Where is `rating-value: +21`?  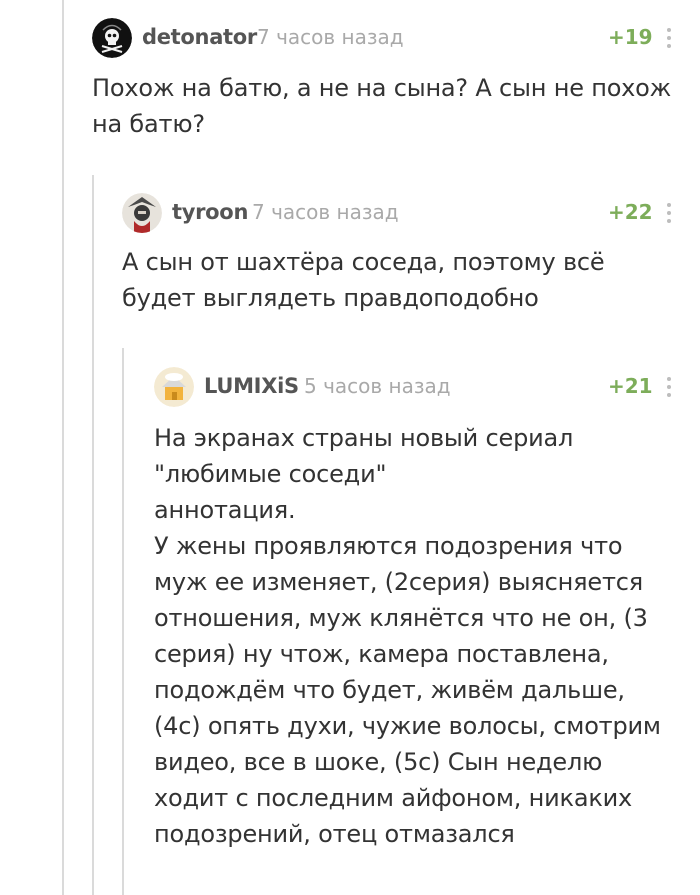
rating-value: +21 is located at coordinates (630, 386).